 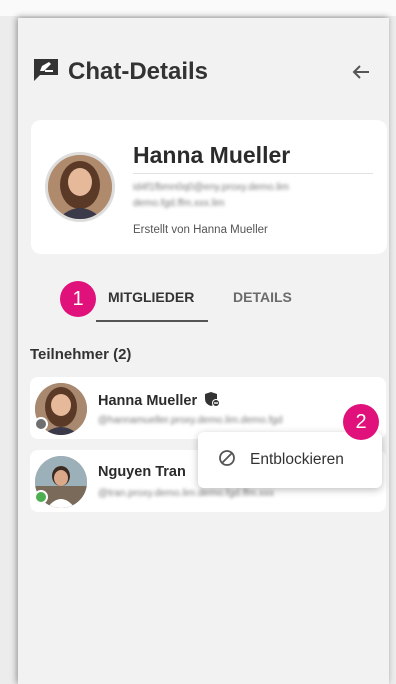 What do you see at coordinates (186, 493) in the screenshot?
I see `member-email: @tran.proxy.demo.lim.demo.fgd.ffm.xxx` at bounding box center [186, 493].